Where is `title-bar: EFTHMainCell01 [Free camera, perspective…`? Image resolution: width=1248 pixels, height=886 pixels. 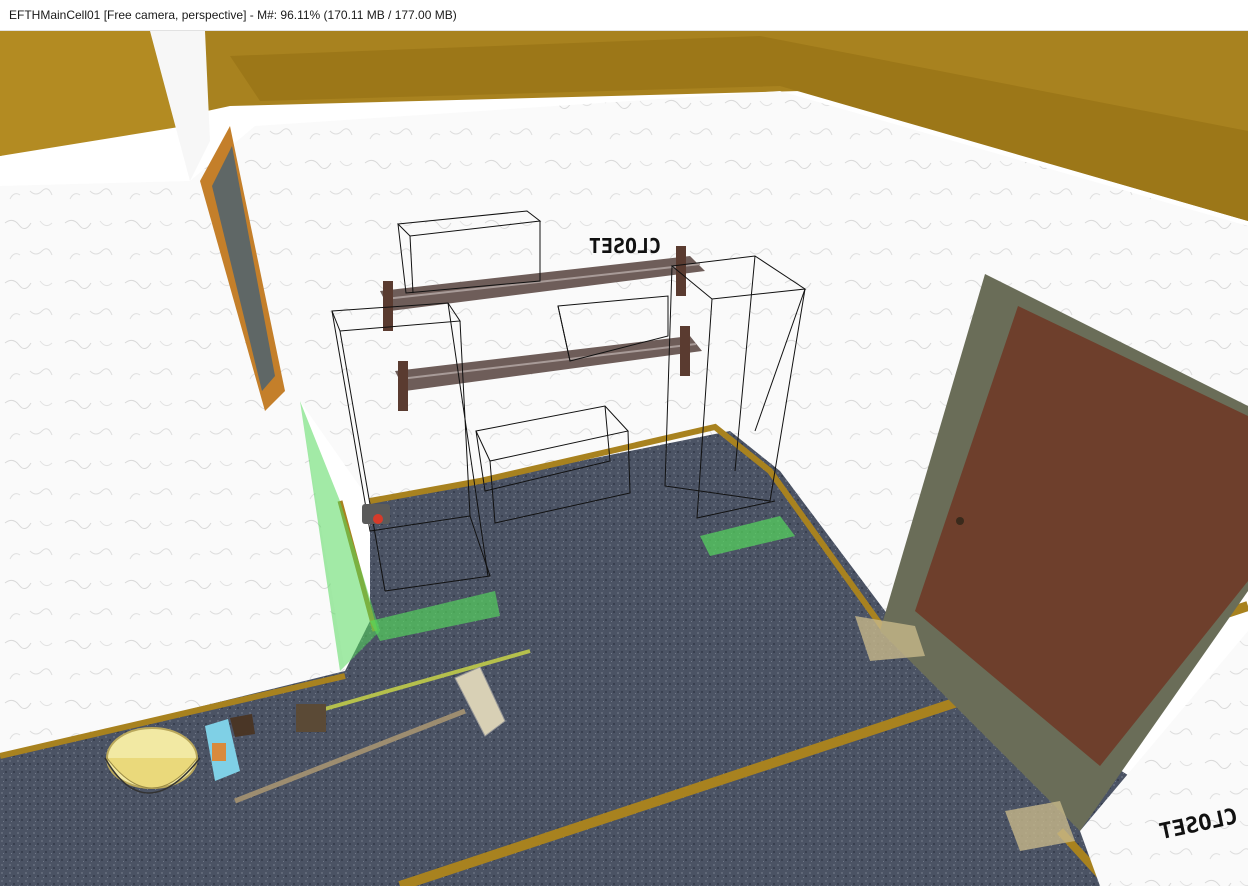 title-bar: EFTHMainCell01 [Free camera, perspective… is located at coordinates (624, 15).